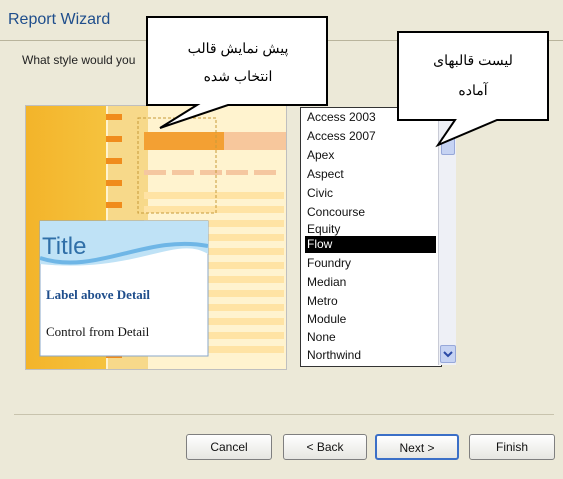 The image size is (563, 479). What do you see at coordinates (238, 76) in the screenshot?
I see `callout-preview-line2: انتخاب شده` at bounding box center [238, 76].